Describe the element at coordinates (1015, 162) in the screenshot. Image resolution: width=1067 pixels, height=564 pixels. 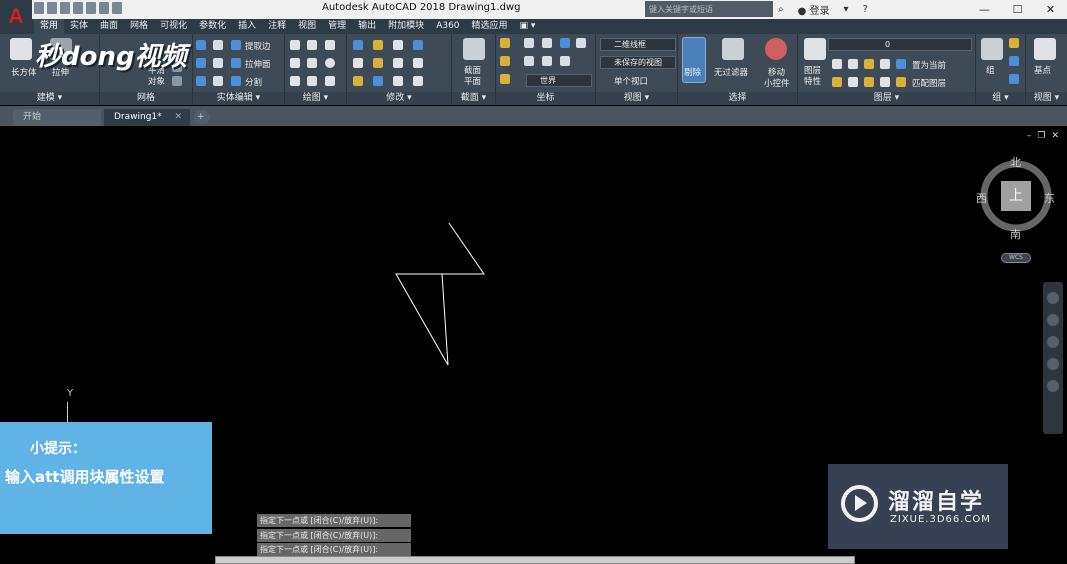
I see `compass-north: 北` at that location.